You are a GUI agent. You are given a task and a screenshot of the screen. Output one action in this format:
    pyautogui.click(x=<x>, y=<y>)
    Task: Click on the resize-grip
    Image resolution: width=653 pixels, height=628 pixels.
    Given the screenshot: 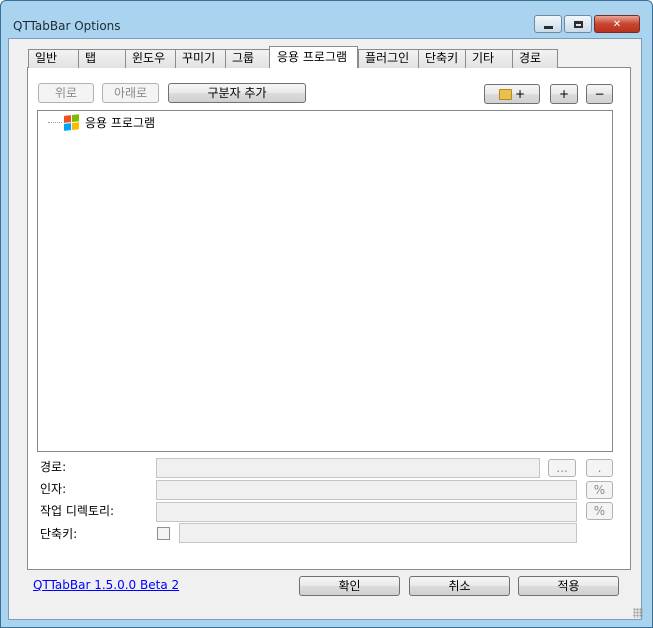 What is the action you would take?
    pyautogui.click(x=638, y=613)
    